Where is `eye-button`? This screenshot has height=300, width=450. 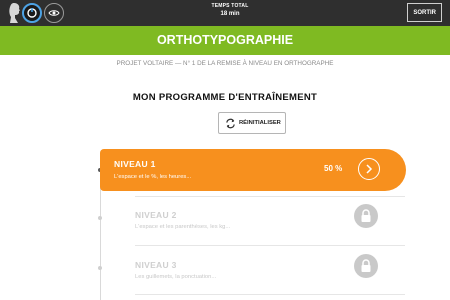
eye-button is located at coordinates (54, 13).